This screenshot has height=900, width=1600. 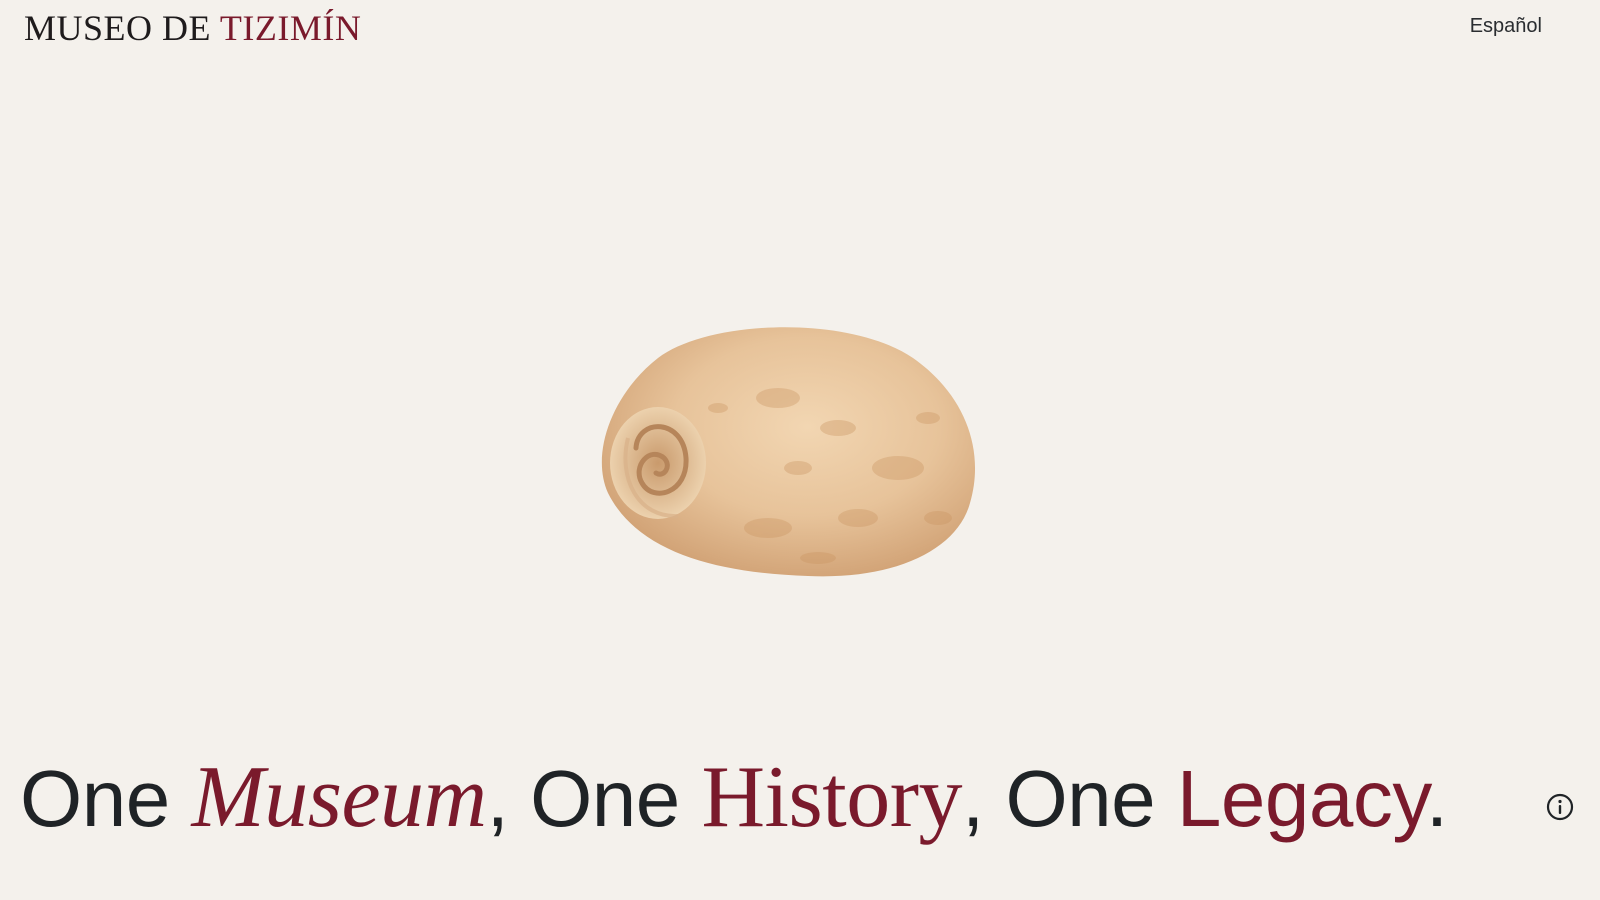 I want to click on headline-period: ., so click(x=1436, y=798).